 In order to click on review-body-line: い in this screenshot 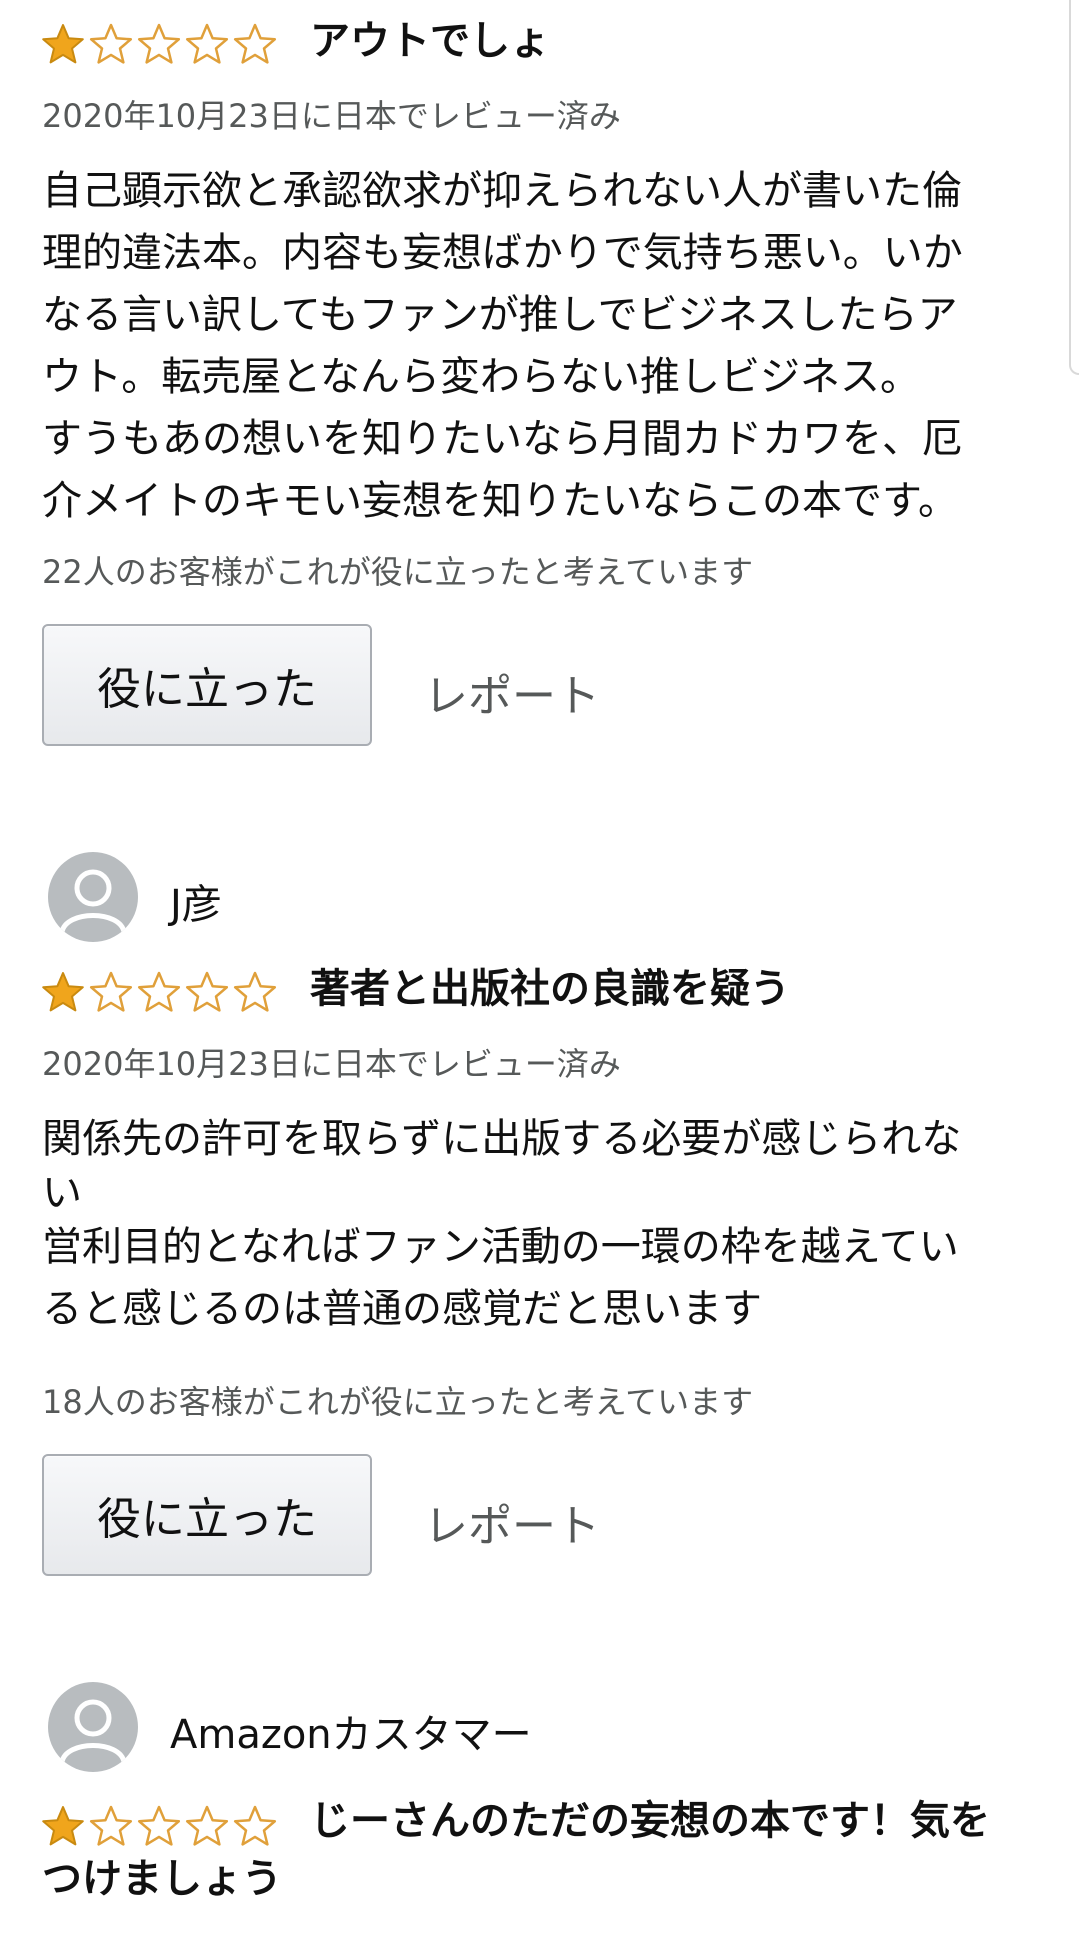, I will do `click(62, 1193)`.